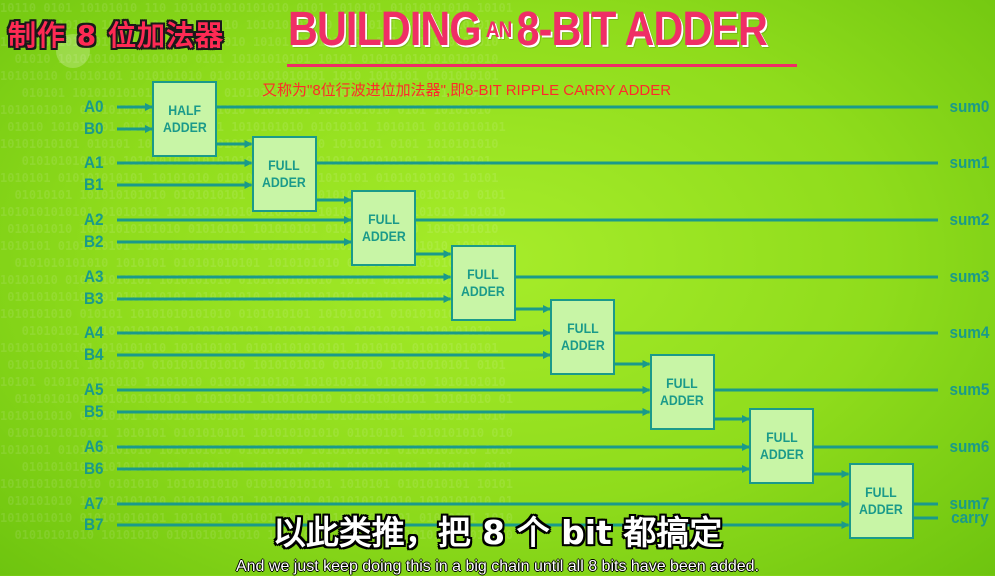  What do you see at coordinates (497, 532) in the screenshot?
I see `caption-chinese: 以此类推，把 8 个 bit 都搞定` at bounding box center [497, 532].